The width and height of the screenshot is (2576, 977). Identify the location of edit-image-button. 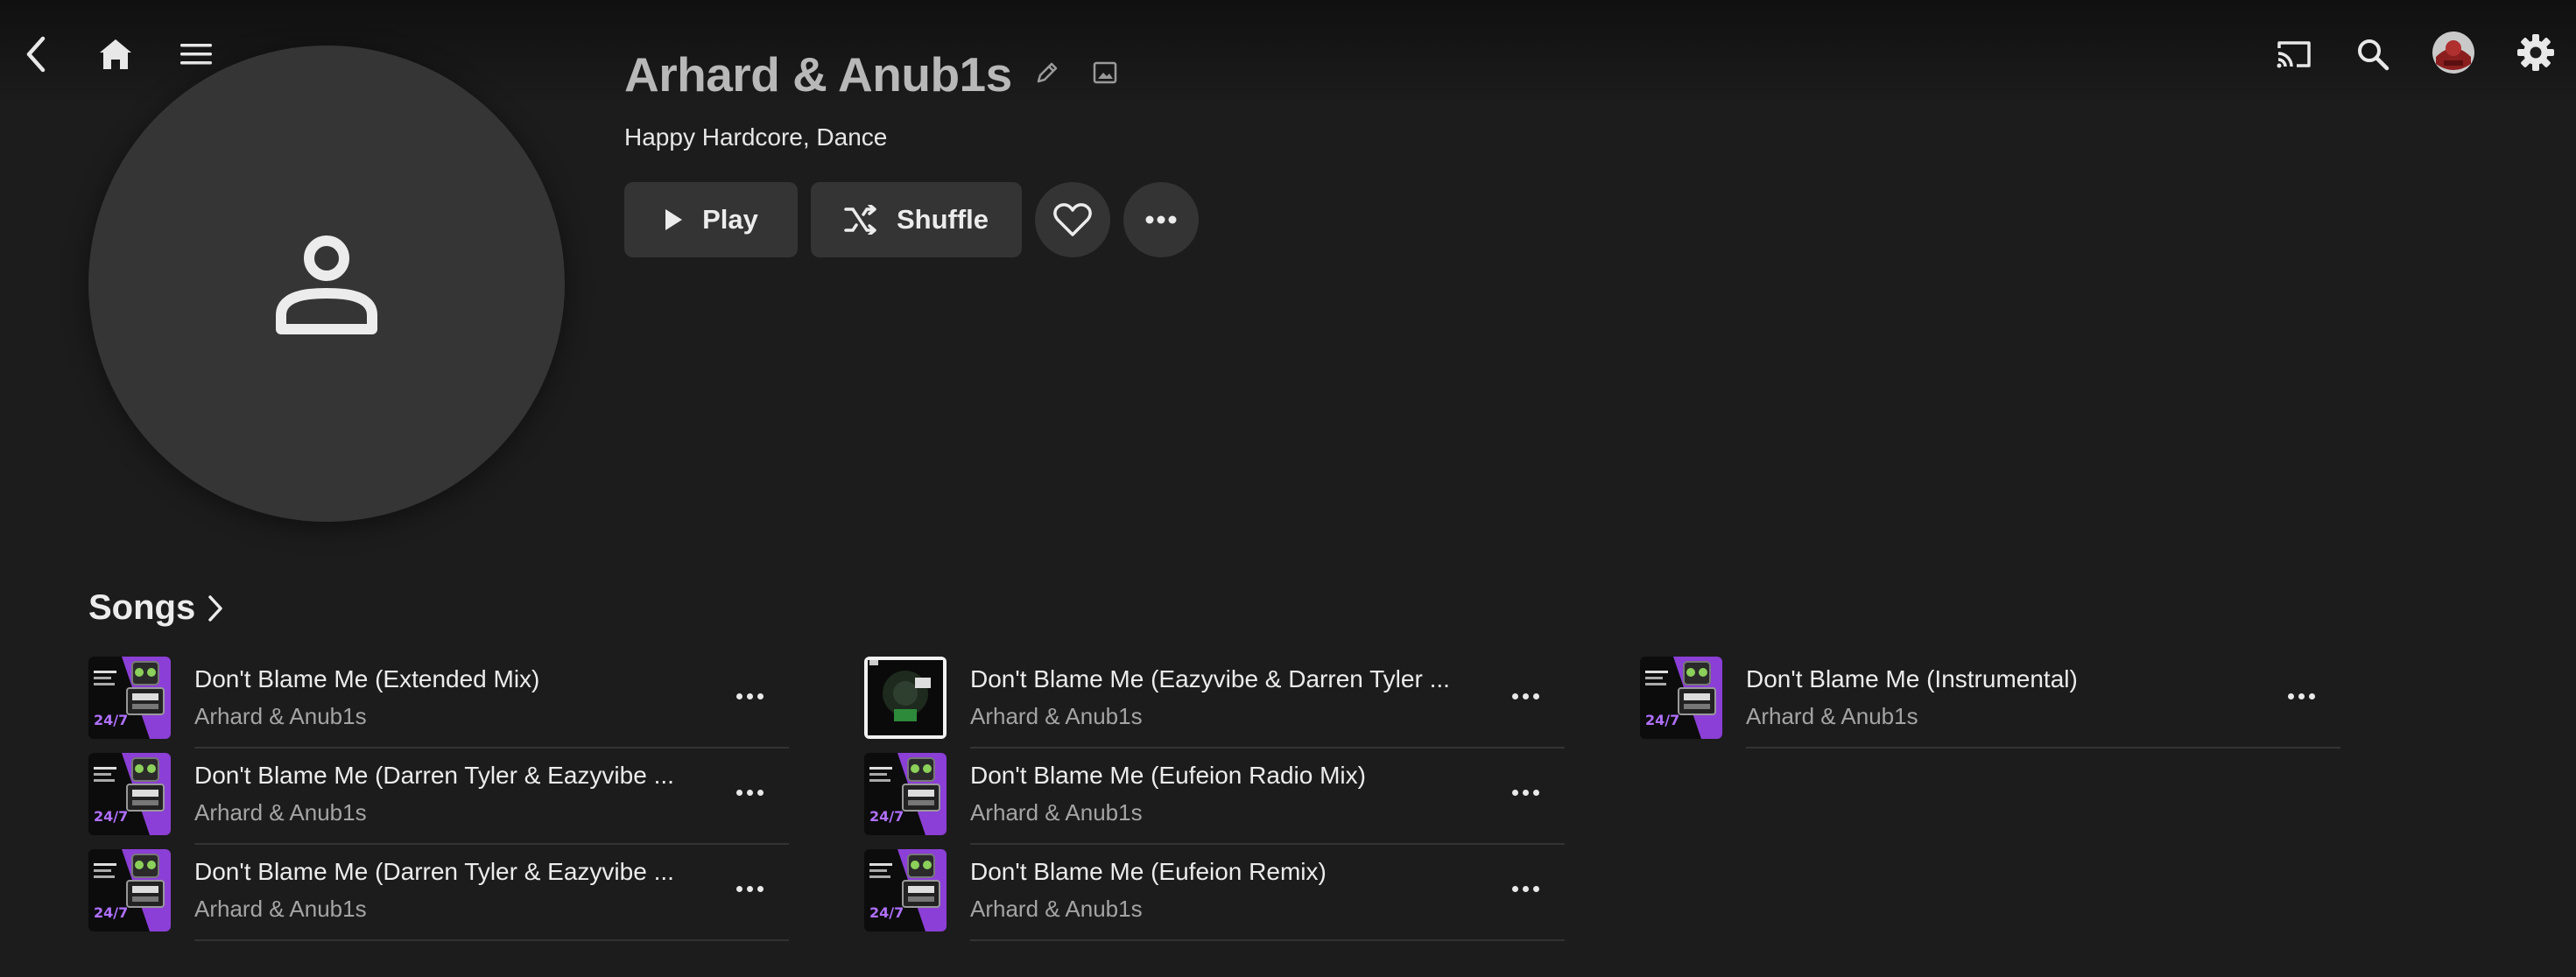
(1105, 72).